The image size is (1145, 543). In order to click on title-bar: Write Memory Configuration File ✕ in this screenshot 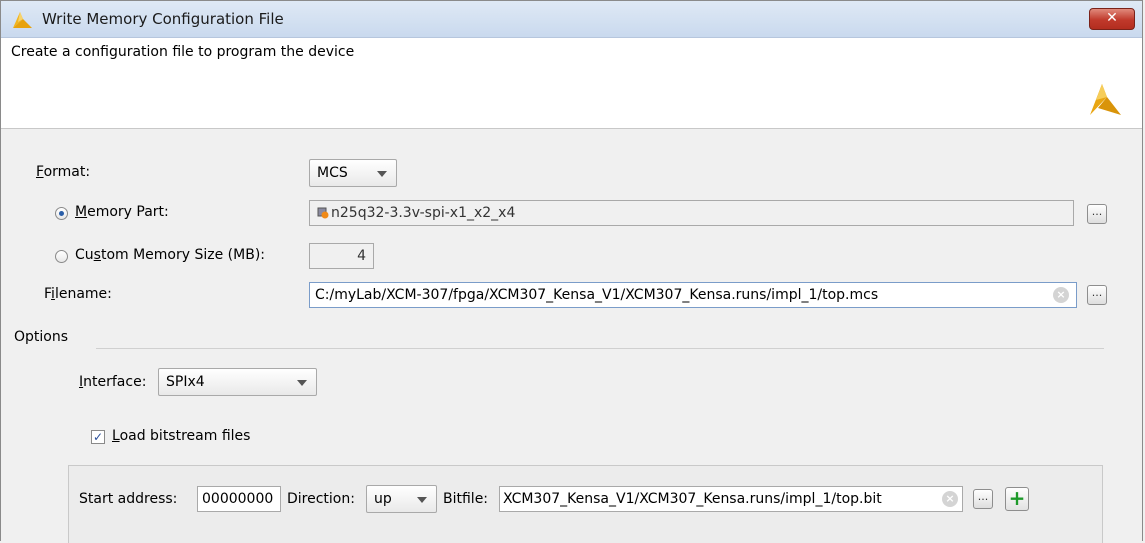, I will do `click(571, 19)`.